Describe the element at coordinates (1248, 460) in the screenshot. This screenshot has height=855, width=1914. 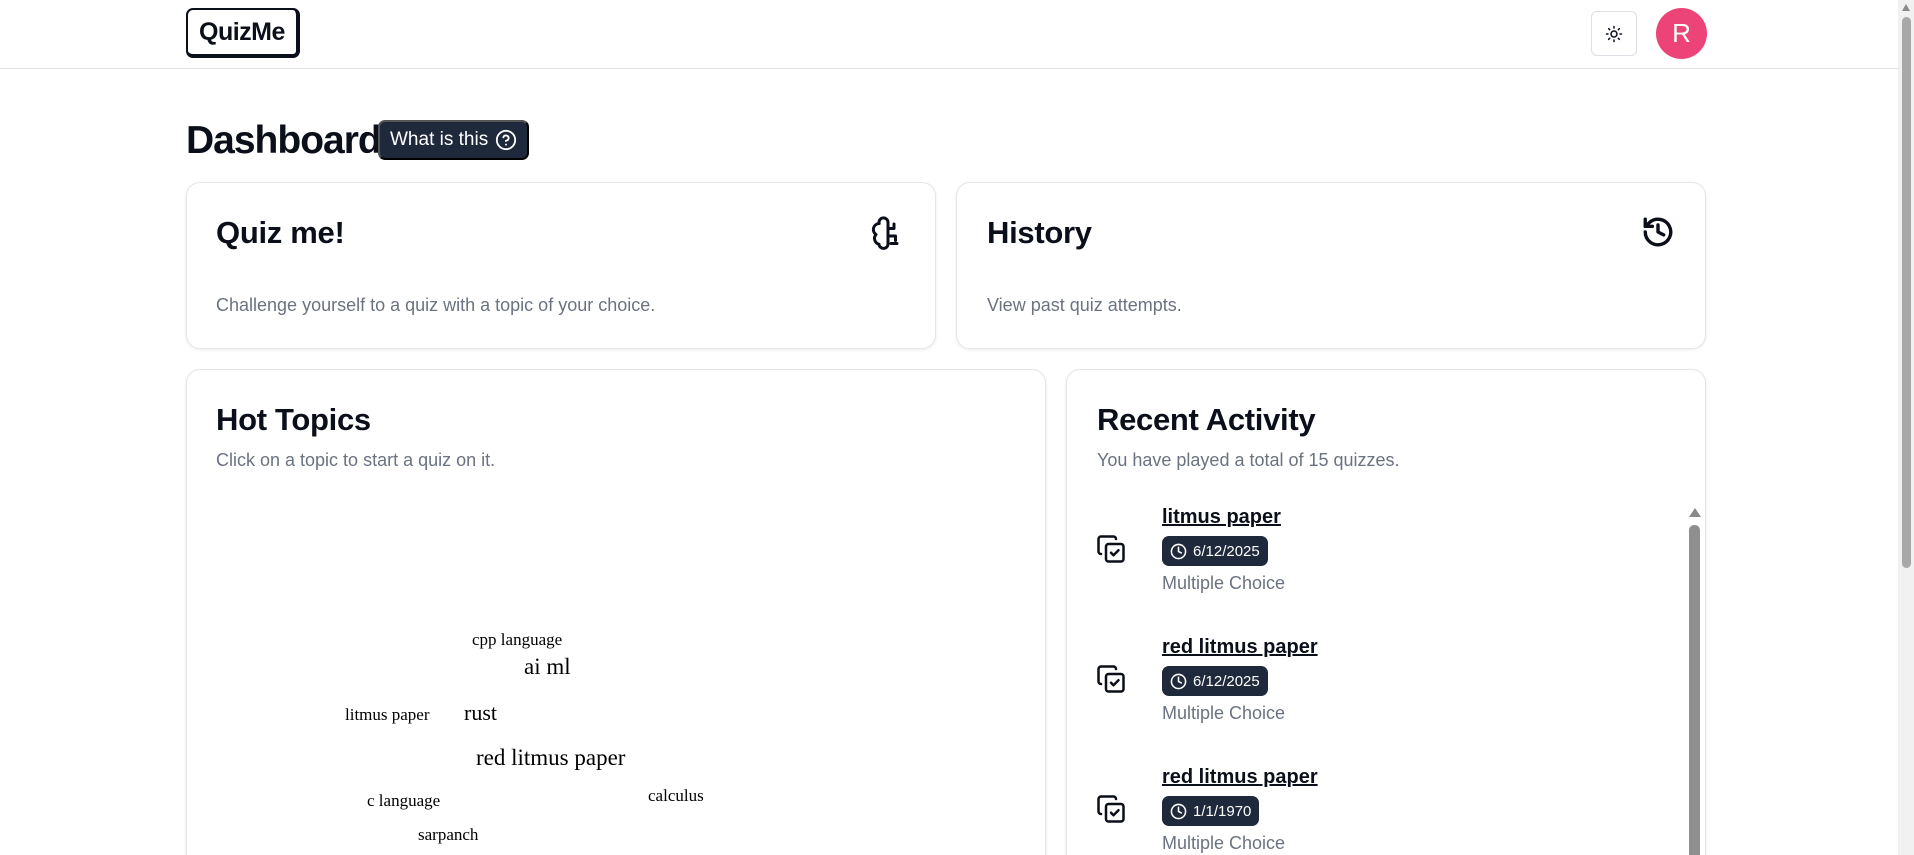
I see `recent-activity-subtitle: You have played a total of 15 quizzes.` at that location.